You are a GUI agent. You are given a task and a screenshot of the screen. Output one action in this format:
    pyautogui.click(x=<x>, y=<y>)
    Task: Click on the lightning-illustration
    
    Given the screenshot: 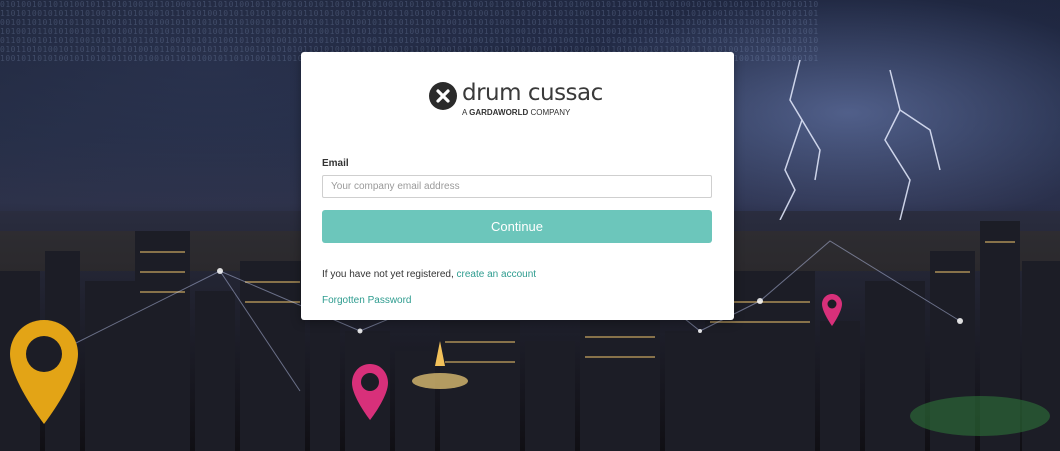 What is the action you would take?
    pyautogui.click(x=860, y=140)
    